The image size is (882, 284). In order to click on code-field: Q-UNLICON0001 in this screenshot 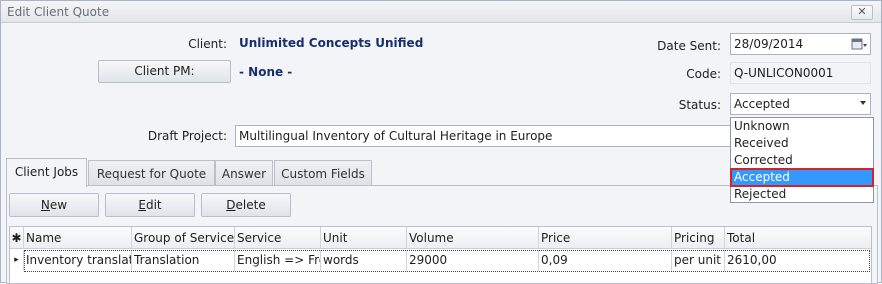, I will do `click(800, 73)`.